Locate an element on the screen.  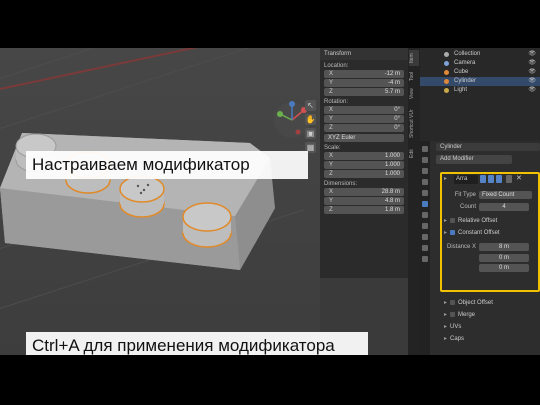
rotation-z-field: Z 0° is located at coordinates (364, 128).